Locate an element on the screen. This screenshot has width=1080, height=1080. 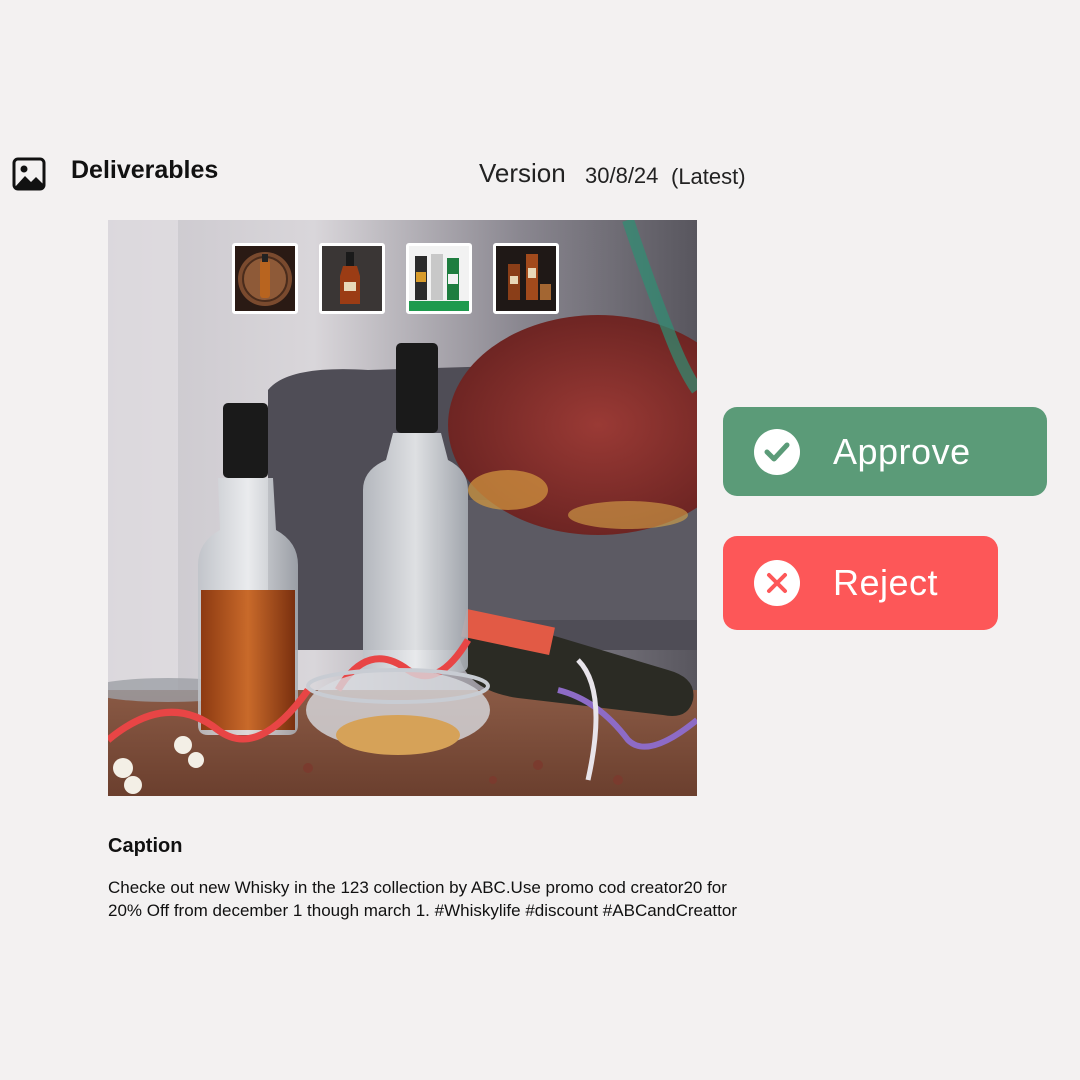
x-circle-icon is located at coordinates (777, 583).